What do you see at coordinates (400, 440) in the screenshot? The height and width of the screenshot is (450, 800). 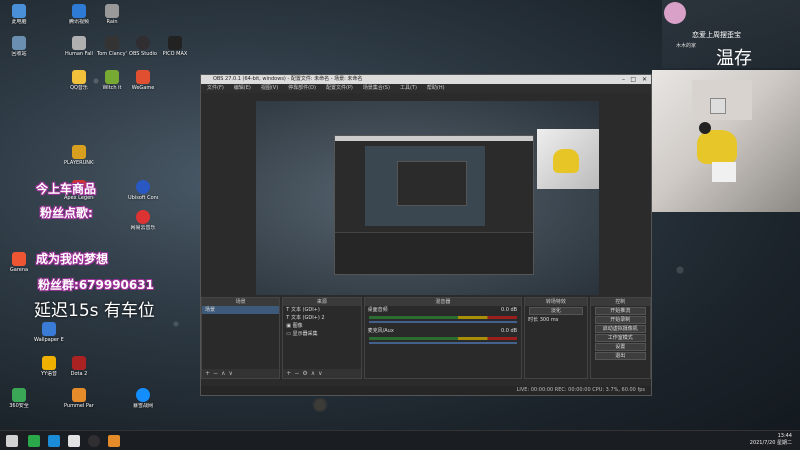 I see `taskbar: 13:44 2021/7/20 星期二` at bounding box center [400, 440].